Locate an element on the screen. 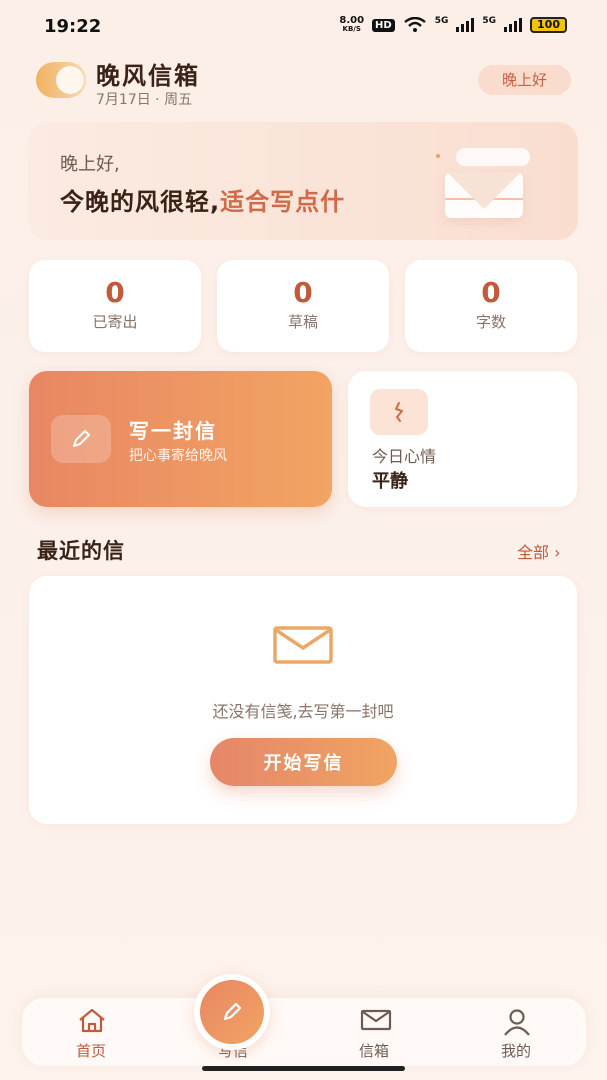  tab-mailbox: 信箱 is located at coordinates (374, 1032).